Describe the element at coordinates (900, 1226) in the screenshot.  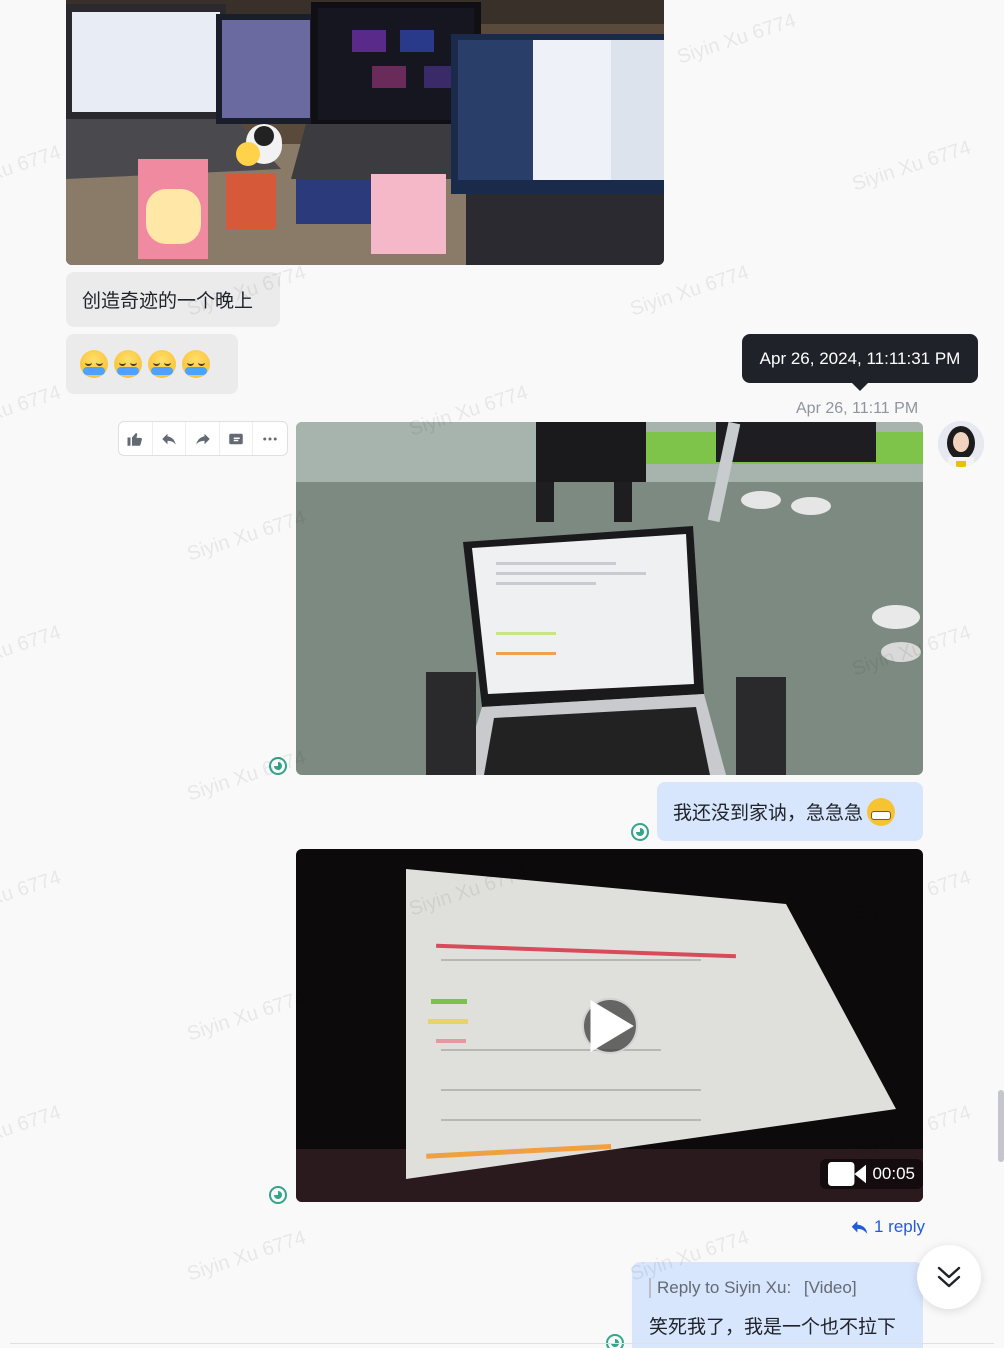
I see `reply-count: 1 reply` at that location.